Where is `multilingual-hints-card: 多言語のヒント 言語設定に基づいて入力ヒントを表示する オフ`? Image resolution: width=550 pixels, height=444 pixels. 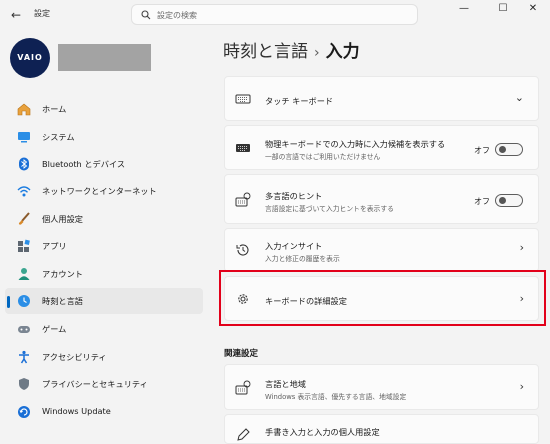 multilingual-hints-card: 多言語のヒント 言語設定に基づいて入力ヒントを表示する オフ is located at coordinates (381, 199).